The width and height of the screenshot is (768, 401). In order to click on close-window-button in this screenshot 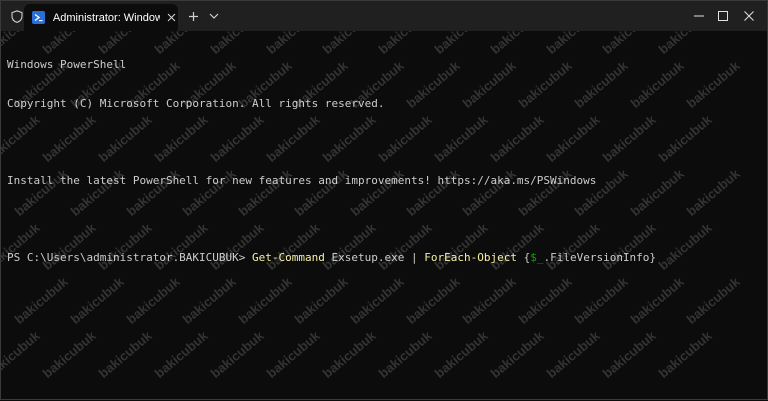, I will do `click(749, 16)`.